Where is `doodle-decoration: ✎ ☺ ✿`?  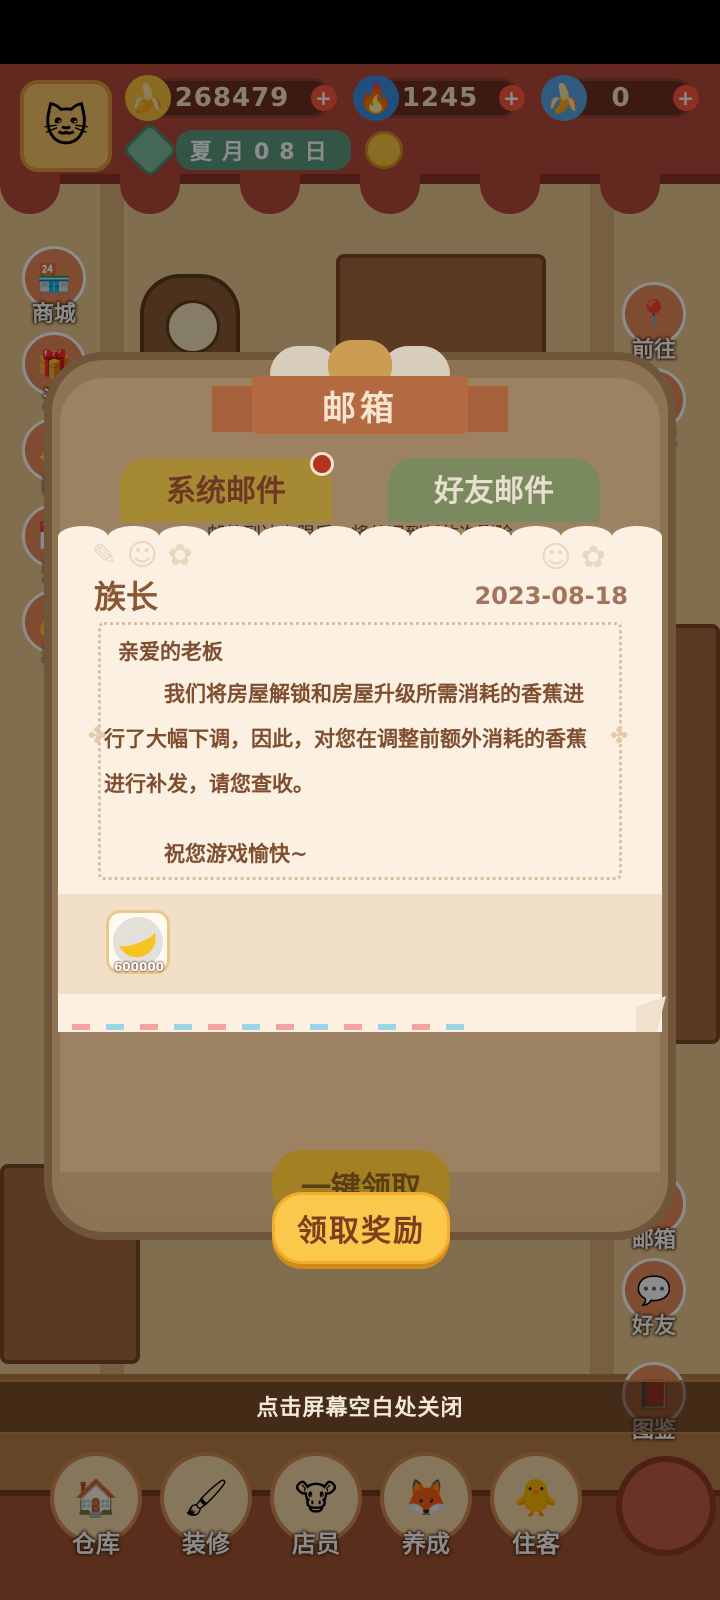
doodle-decoration: ✎ ☺ ✿ is located at coordinates (142, 555).